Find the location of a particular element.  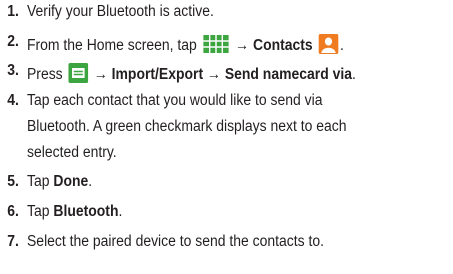

contacts-person-icon is located at coordinates (328, 44).